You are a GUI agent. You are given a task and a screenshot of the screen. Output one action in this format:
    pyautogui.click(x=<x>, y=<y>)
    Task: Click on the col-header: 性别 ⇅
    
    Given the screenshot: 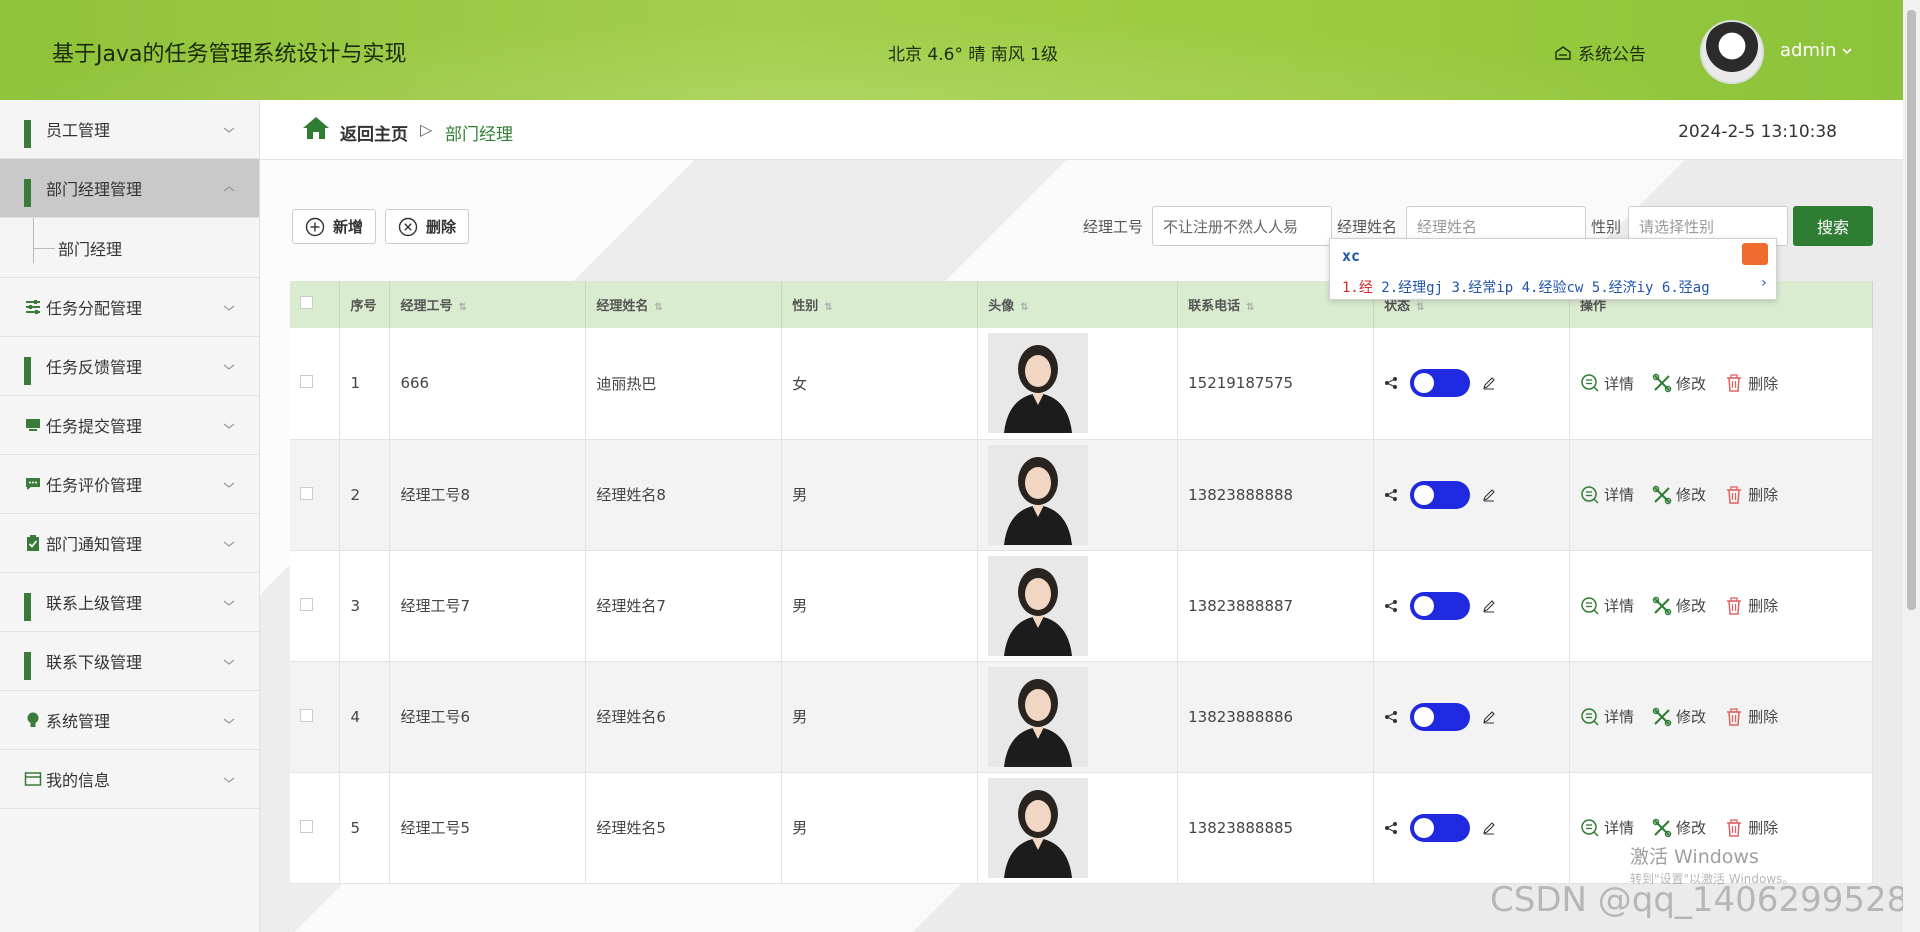 What is the action you would take?
    pyautogui.click(x=880, y=304)
    